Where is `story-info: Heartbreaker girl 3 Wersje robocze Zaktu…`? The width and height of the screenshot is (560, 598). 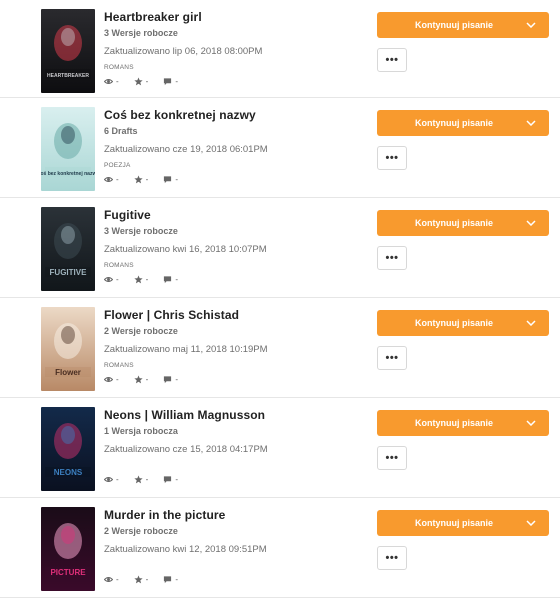 story-info: Heartbreaker girl 3 Wersje robocze Zaktu… is located at coordinates (237, 48).